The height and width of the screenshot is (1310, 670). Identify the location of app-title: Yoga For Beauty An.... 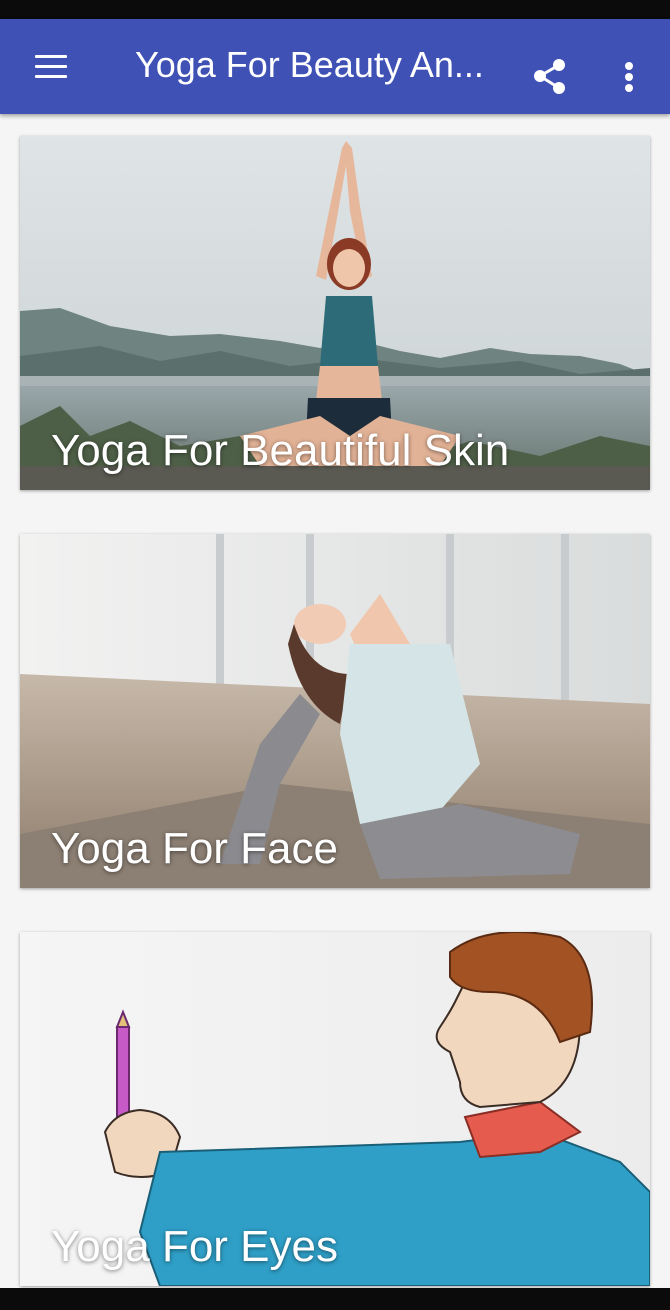
(309, 64).